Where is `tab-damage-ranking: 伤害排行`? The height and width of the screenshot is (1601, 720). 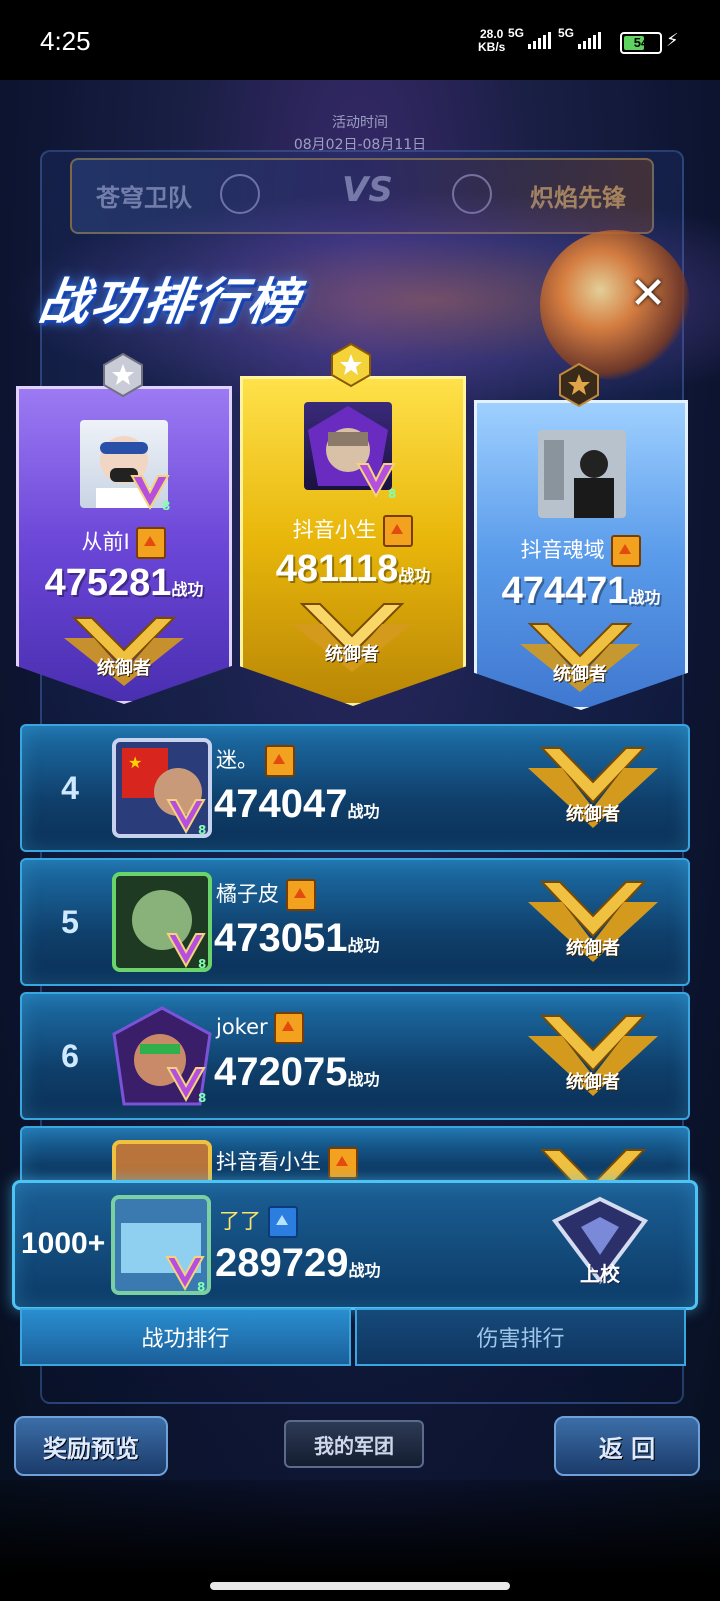 tab-damage-ranking: 伤害排行 is located at coordinates (520, 1337).